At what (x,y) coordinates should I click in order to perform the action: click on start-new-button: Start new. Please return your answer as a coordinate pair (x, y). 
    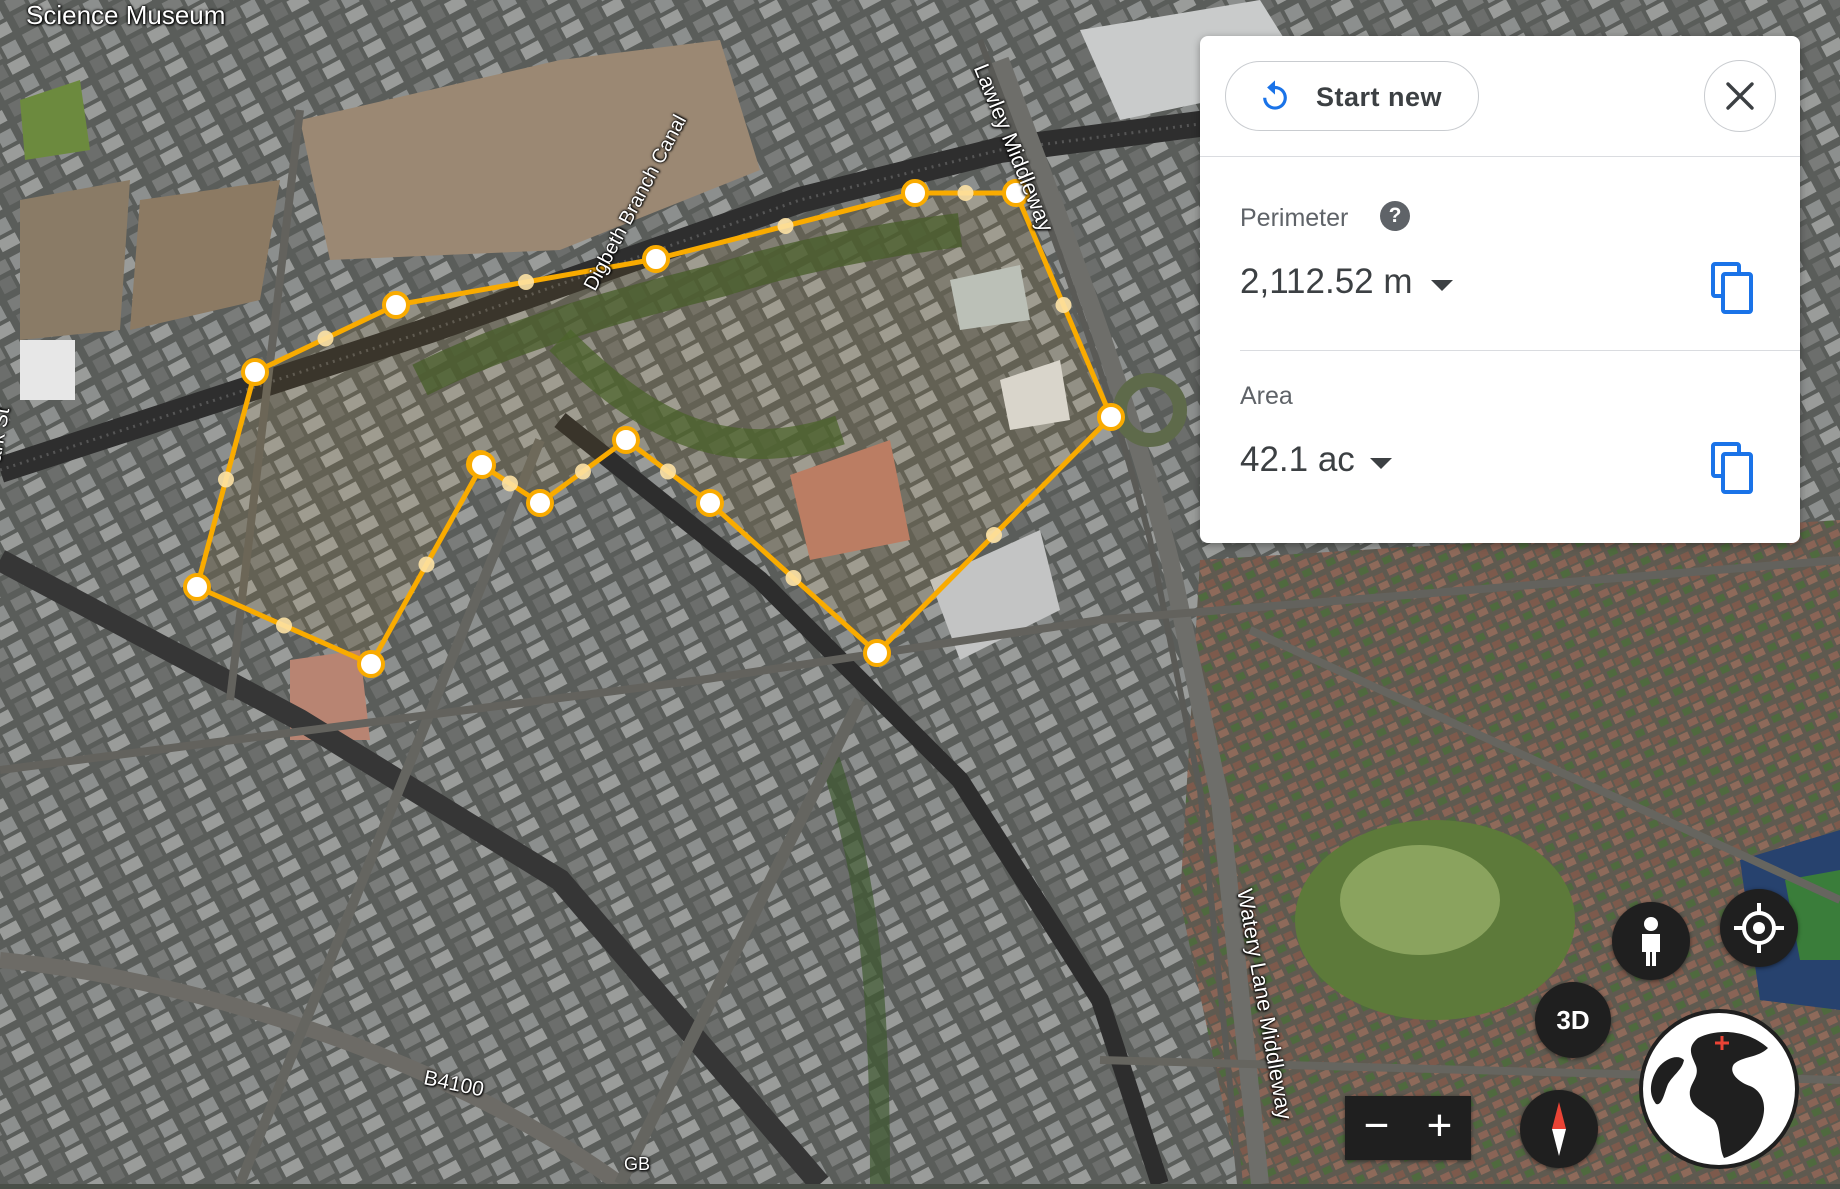
    Looking at the image, I should click on (1352, 96).